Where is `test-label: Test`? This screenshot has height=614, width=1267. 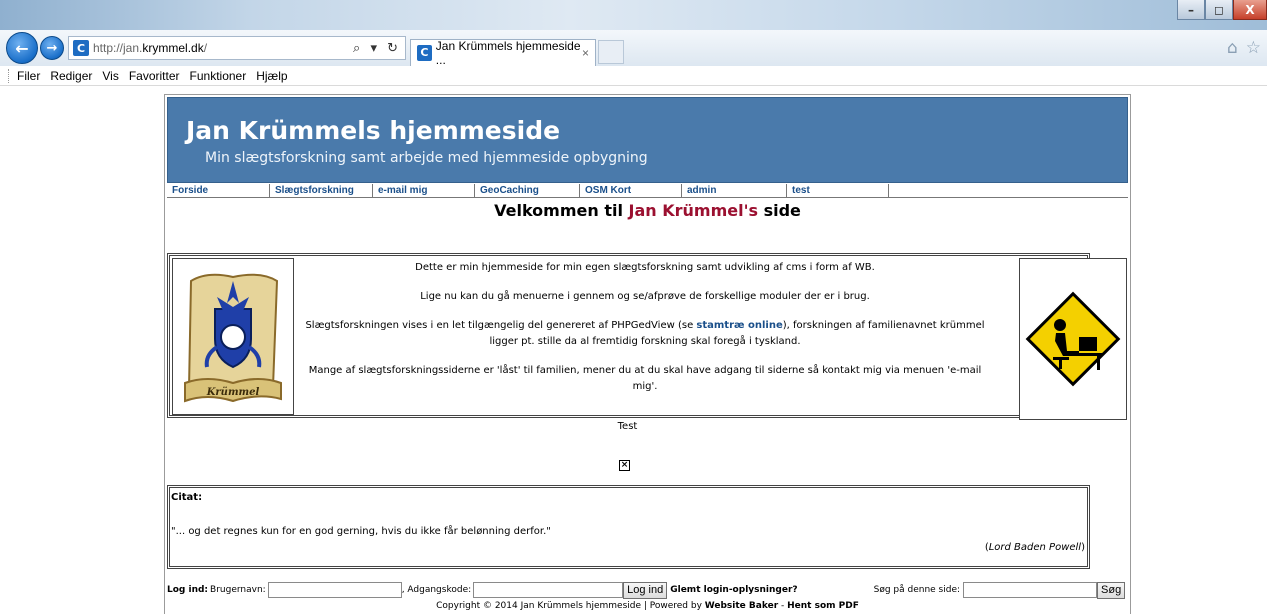
test-label: Test is located at coordinates (627, 426).